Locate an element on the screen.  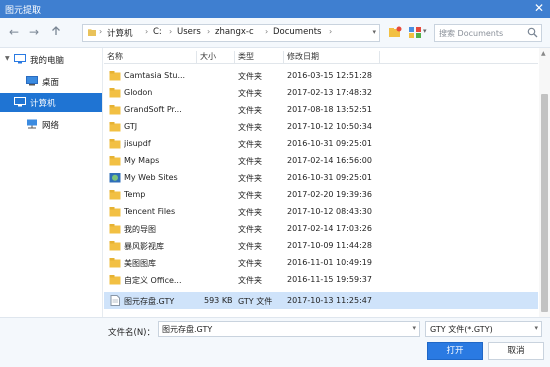
scroll-up-arrow-icon: ▲ is located at coordinates (543, 53).